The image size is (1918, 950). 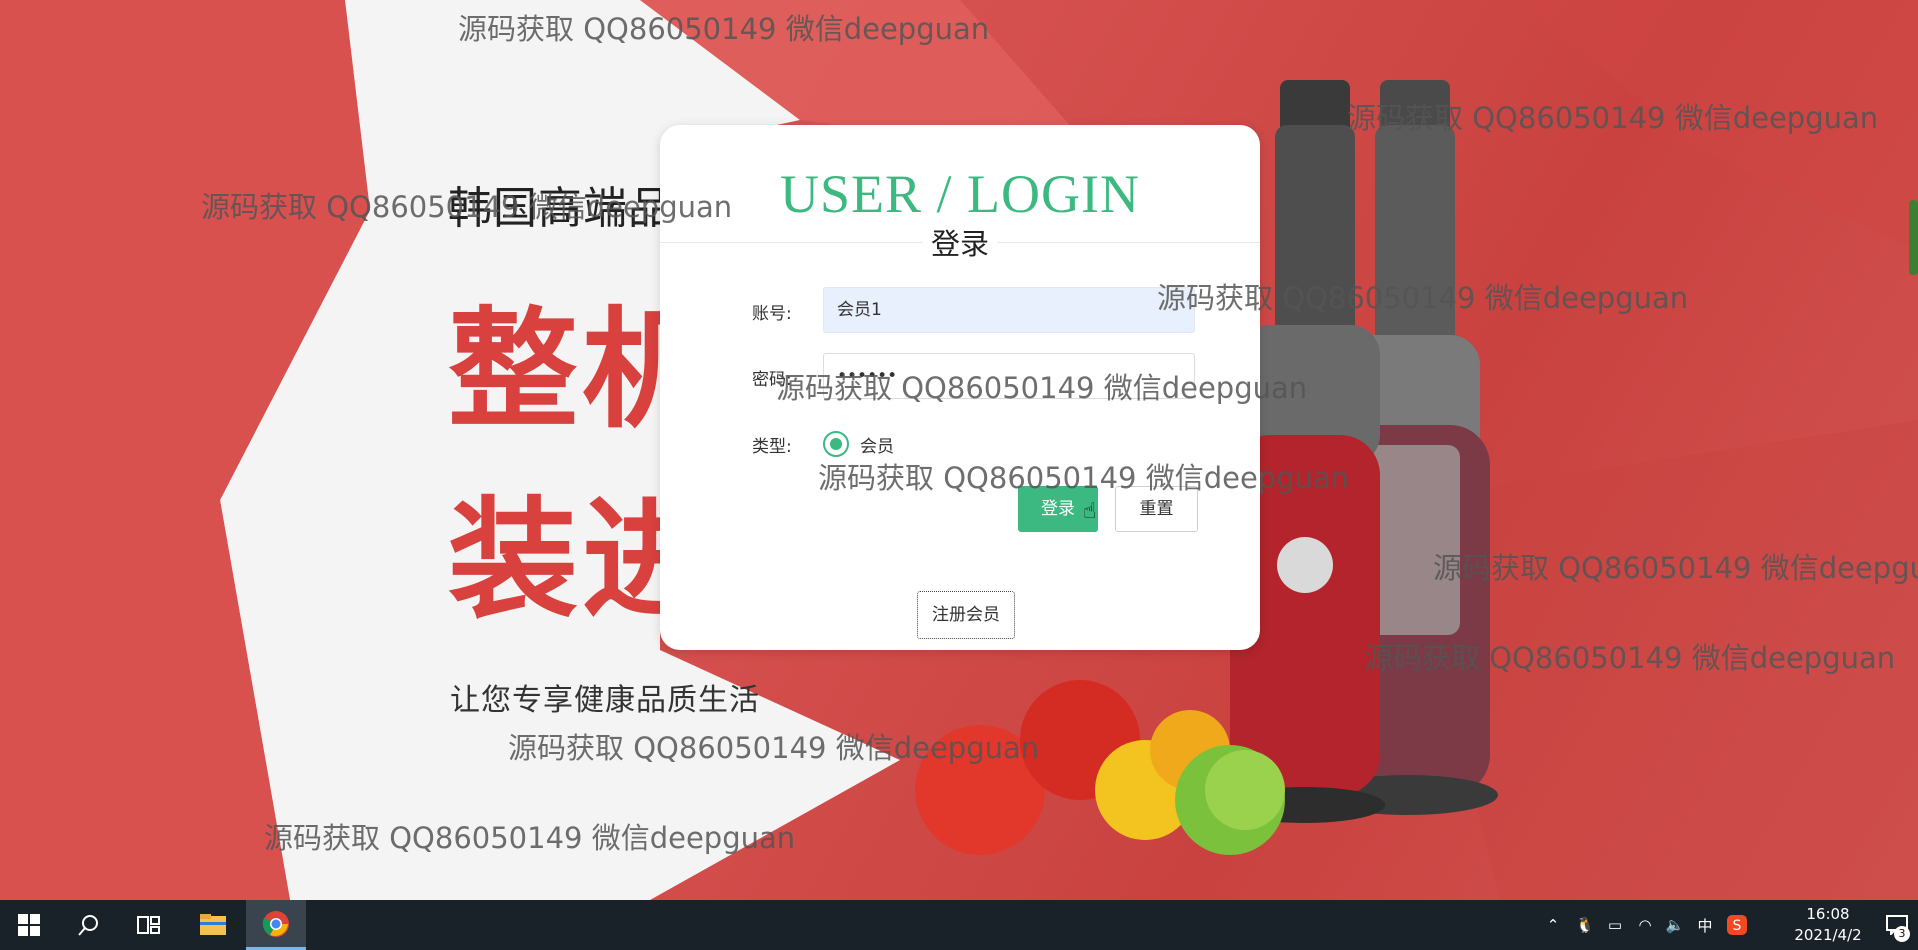 I want to click on login-title: USER / LOGIN, so click(x=960, y=194).